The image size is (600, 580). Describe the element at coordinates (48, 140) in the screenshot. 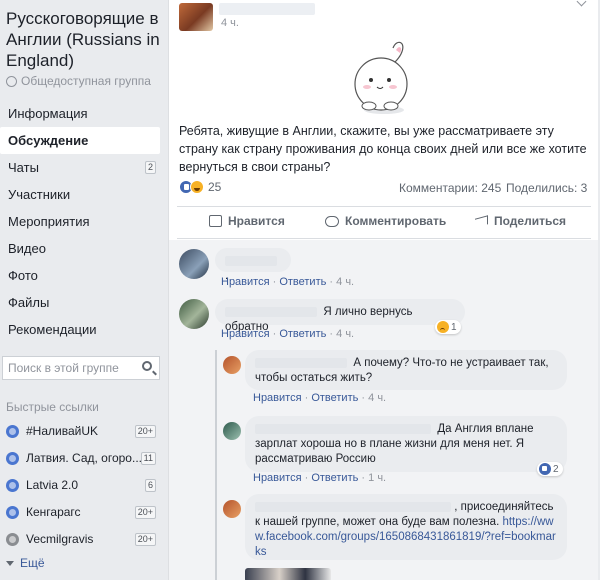

I see `nav-label: Обсуждение` at that location.